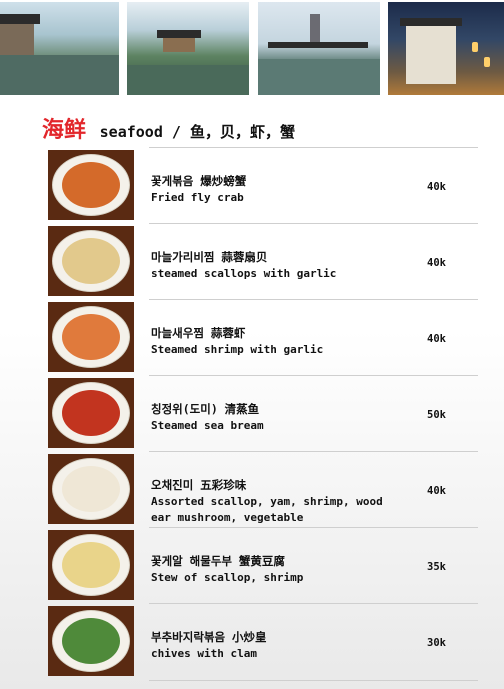 The width and height of the screenshot is (504, 689). Describe the element at coordinates (319, 48) in the screenshot. I see `pagoda-canal-photo` at that location.